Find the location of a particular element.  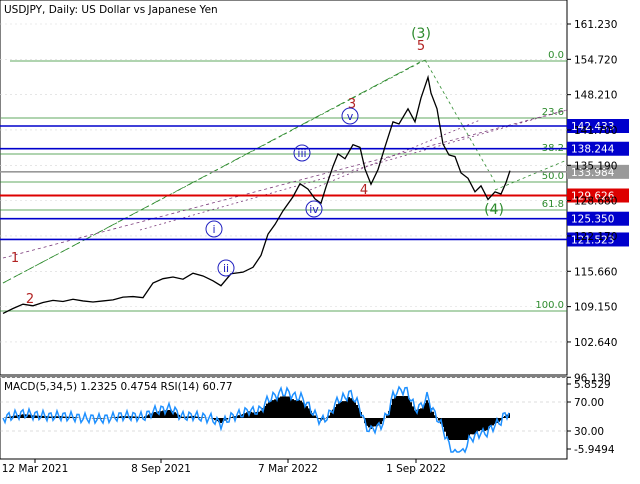

chart-title: USDJPY, Daily: US Dollar vs Japanese Yen is located at coordinates (111, 10).